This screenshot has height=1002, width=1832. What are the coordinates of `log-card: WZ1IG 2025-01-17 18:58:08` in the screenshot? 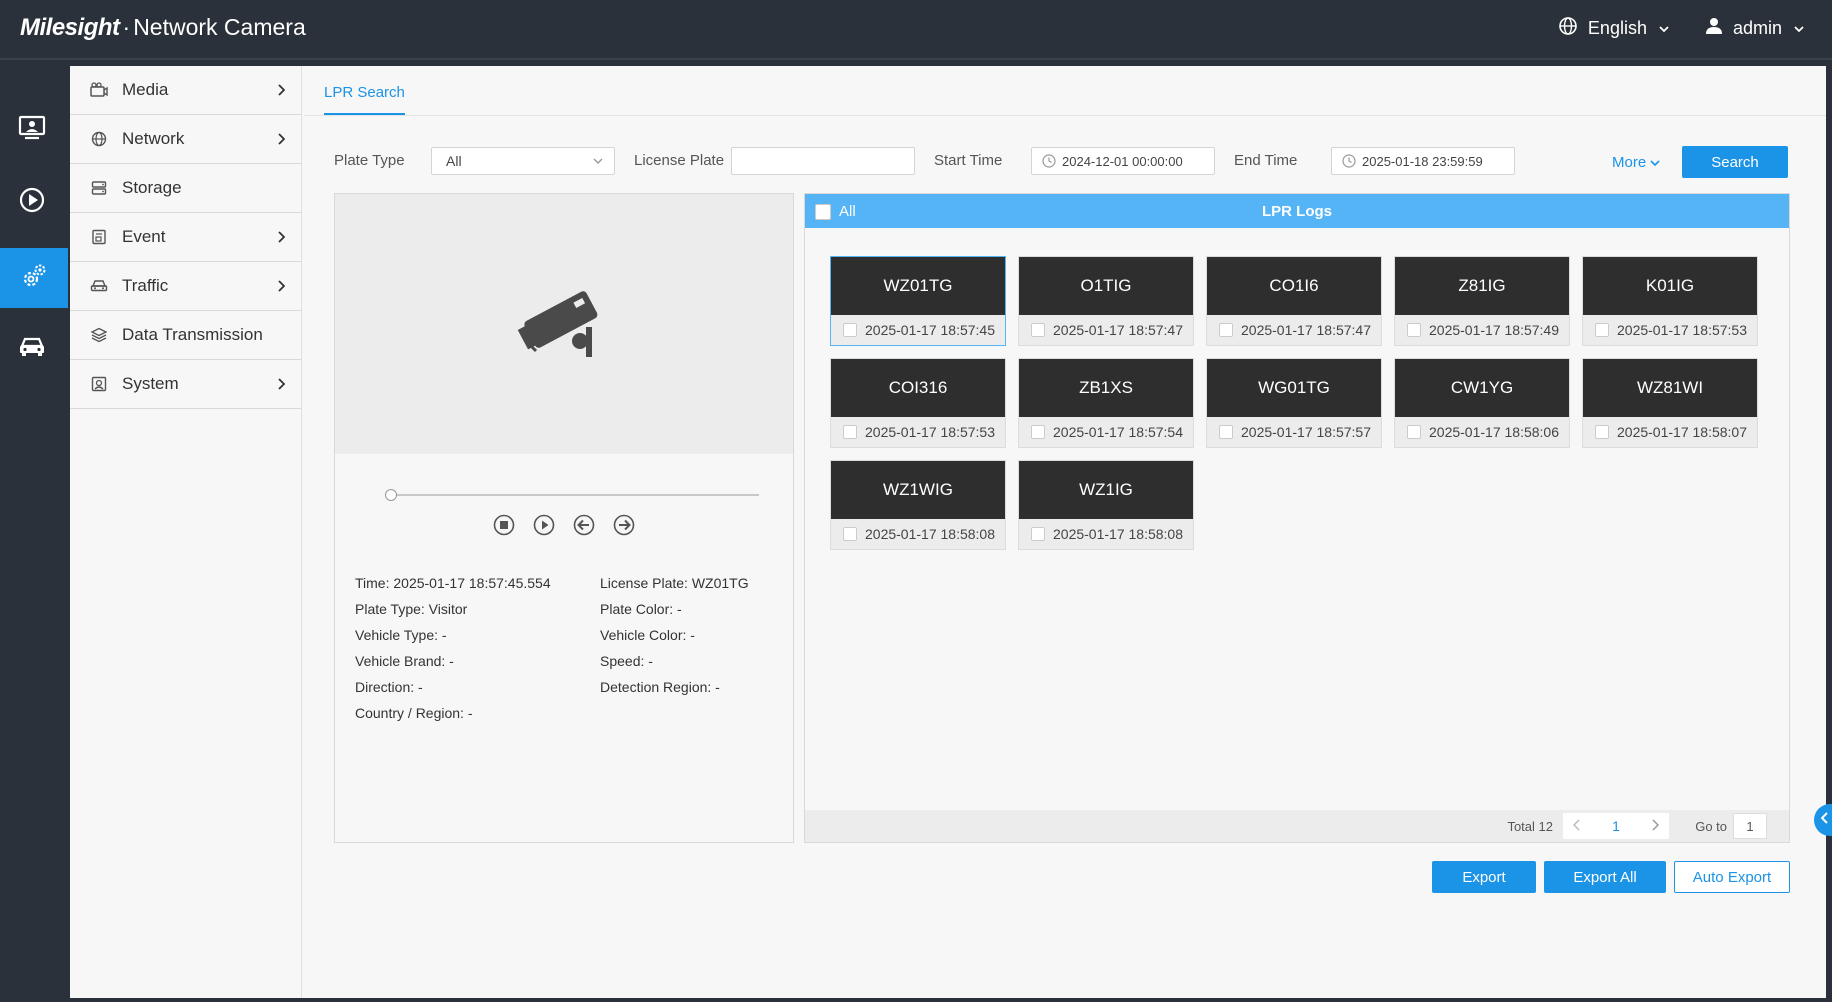 It's located at (1106, 505).